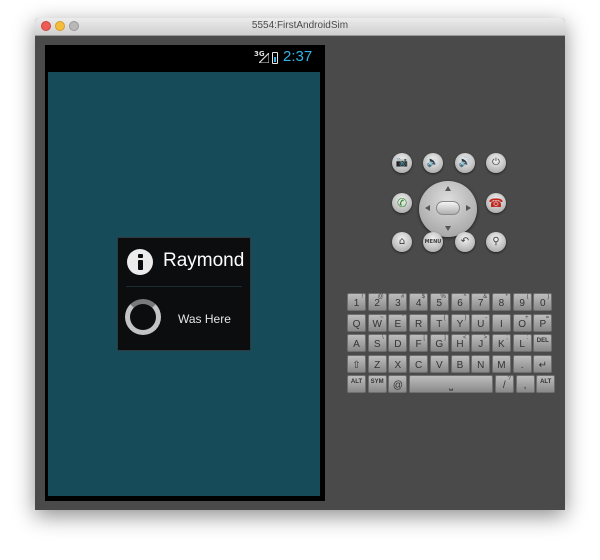 The image size is (600, 560). Describe the element at coordinates (439, 343) in the screenshot. I see `key-2-4: G]` at that location.